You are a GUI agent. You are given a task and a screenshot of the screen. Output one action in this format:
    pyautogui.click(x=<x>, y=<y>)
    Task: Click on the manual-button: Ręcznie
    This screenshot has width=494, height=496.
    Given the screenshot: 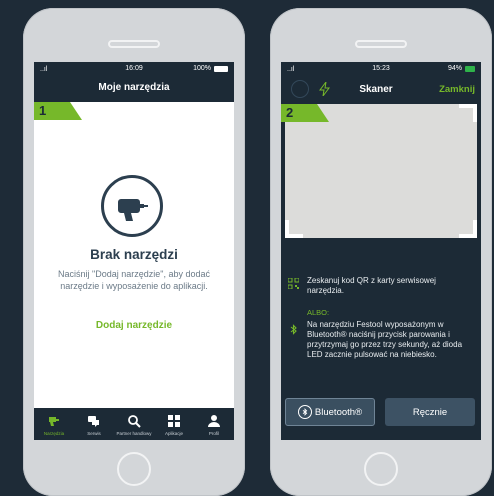 What is the action you would take?
    pyautogui.click(x=430, y=412)
    